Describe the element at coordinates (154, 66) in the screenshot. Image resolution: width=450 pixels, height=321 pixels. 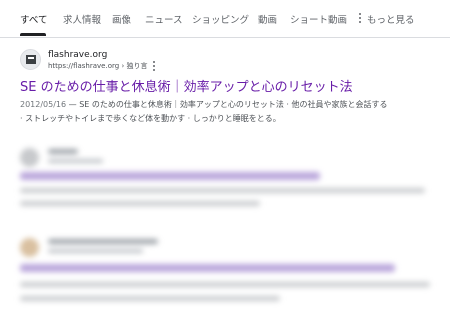
I see `result-options-icon` at that location.